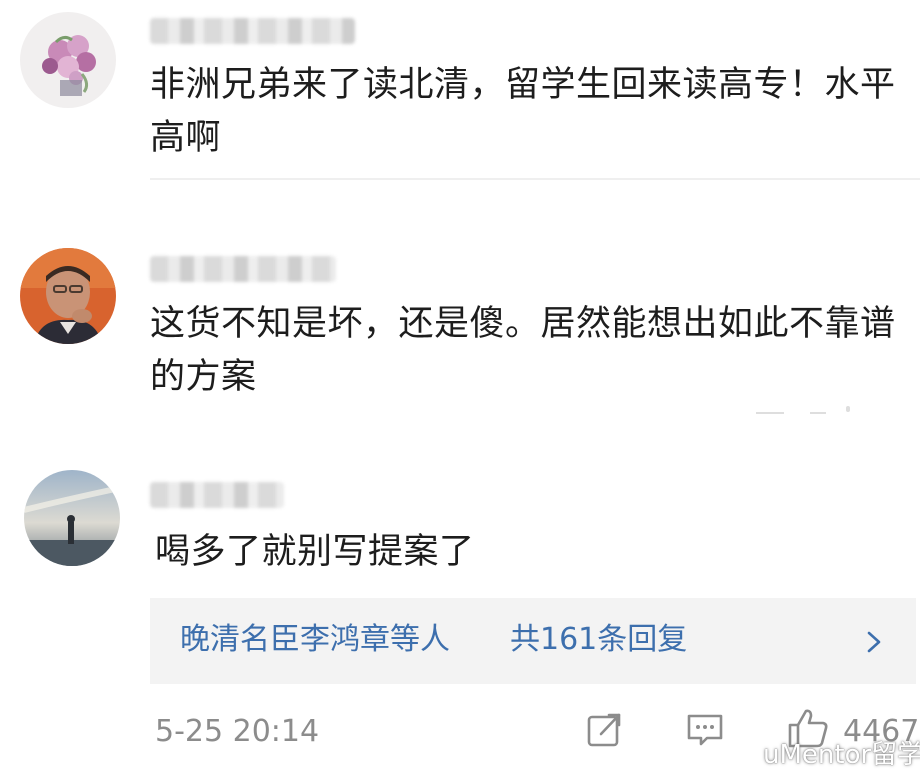  I want to click on comment-text-line: 高啊, so click(186, 138).